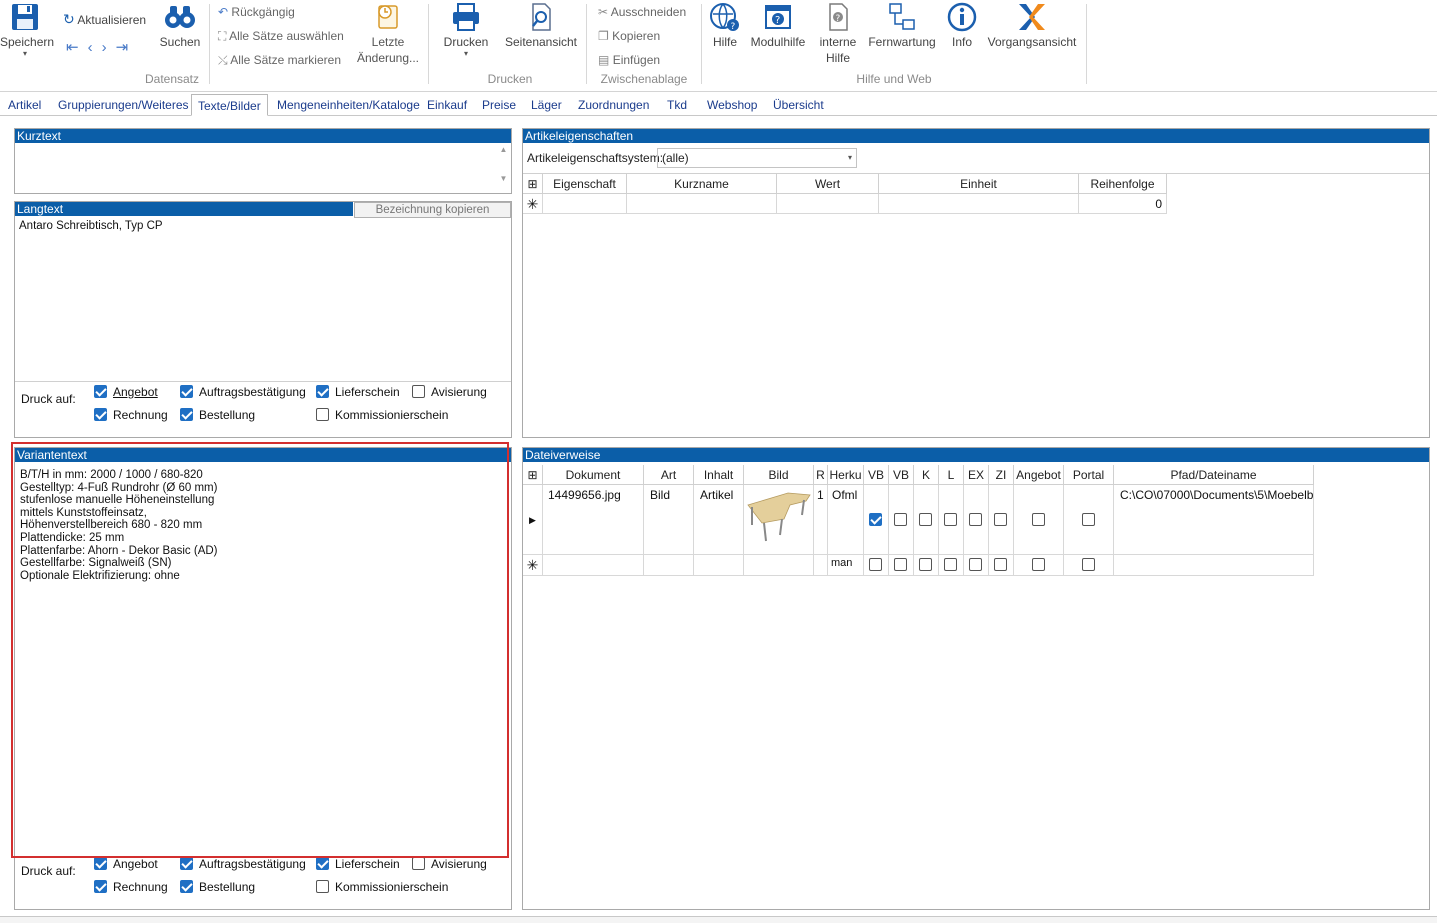  What do you see at coordinates (95, 47) in the screenshot?
I see `previous-record-icon: ‹` at bounding box center [95, 47].